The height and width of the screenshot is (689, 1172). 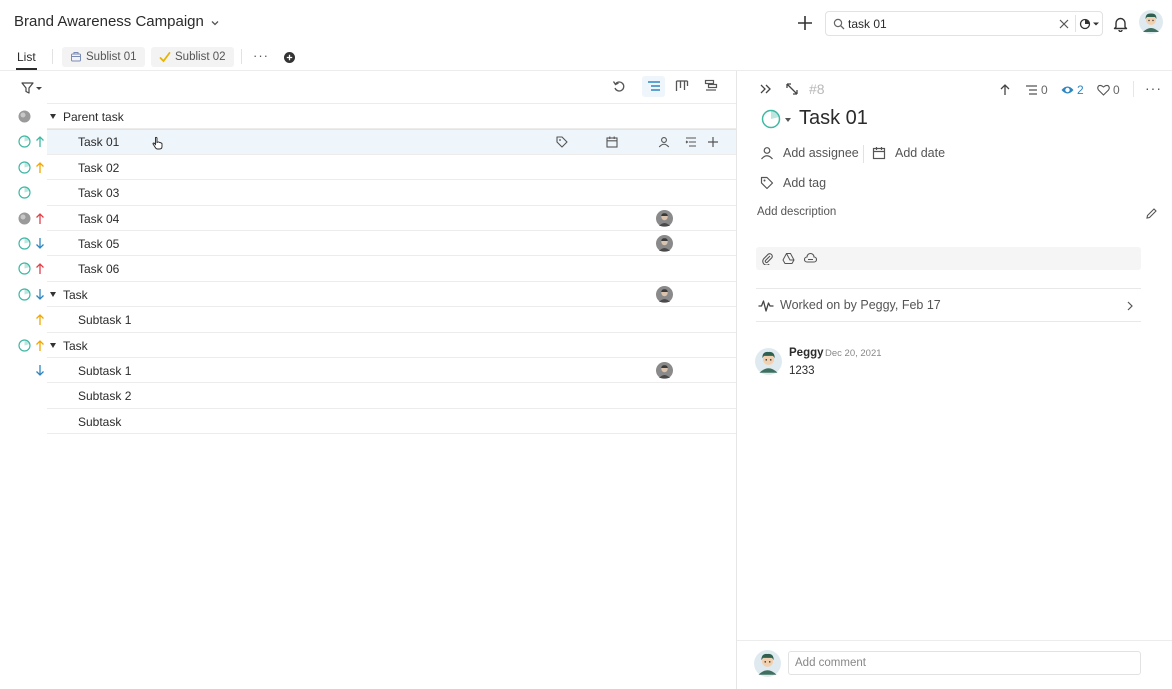 What do you see at coordinates (788, 120) in the screenshot?
I see `status-caret-icon` at bounding box center [788, 120].